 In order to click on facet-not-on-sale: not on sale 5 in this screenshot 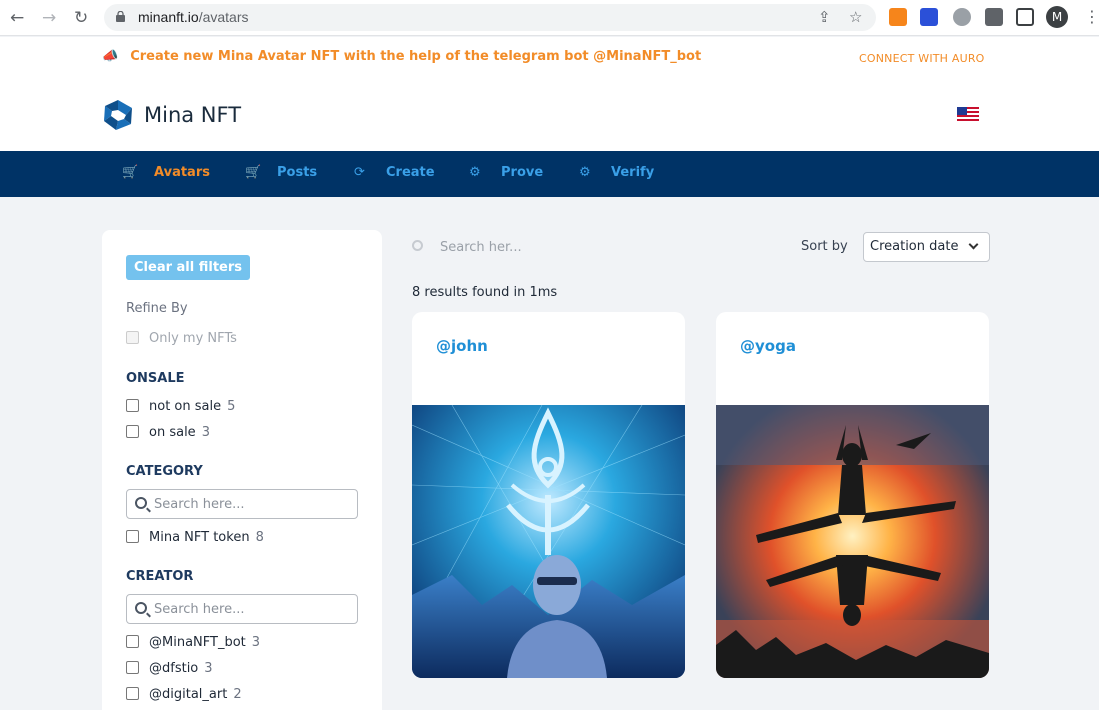, I will do `click(180, 406)`.